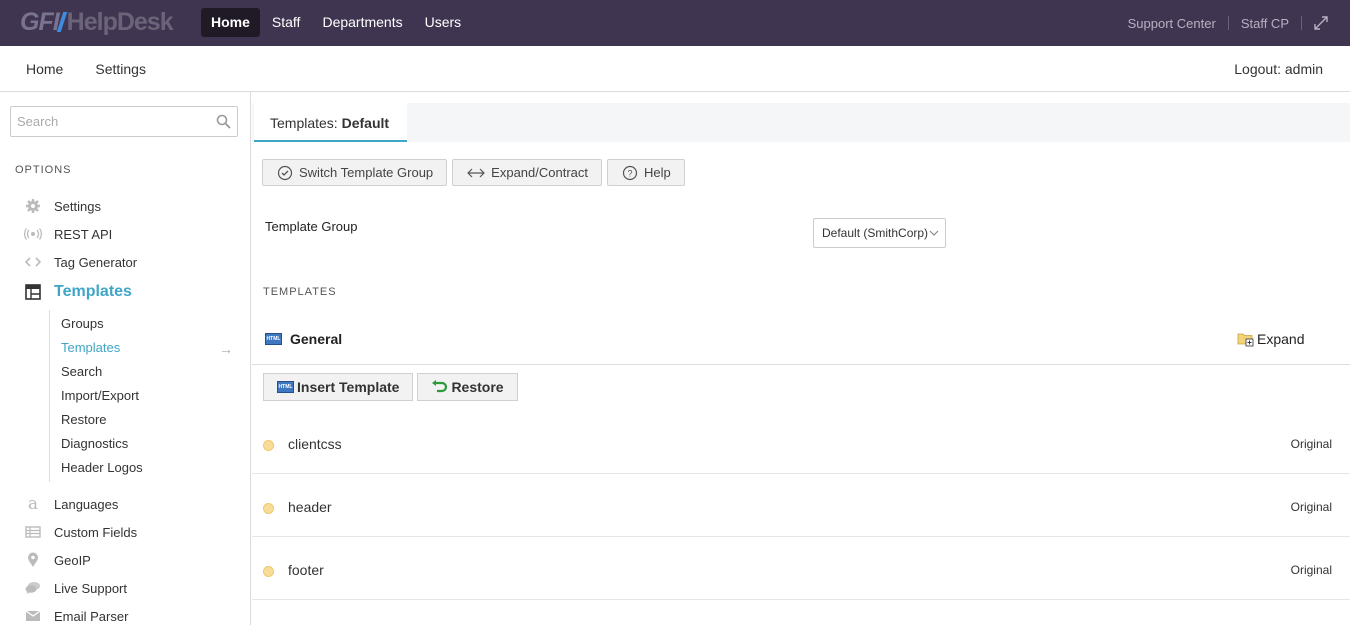 This screenshot has height=625, width=1366. I want to click on sidebar-item-custom-fields: Custom Fields, so click(80, 532).